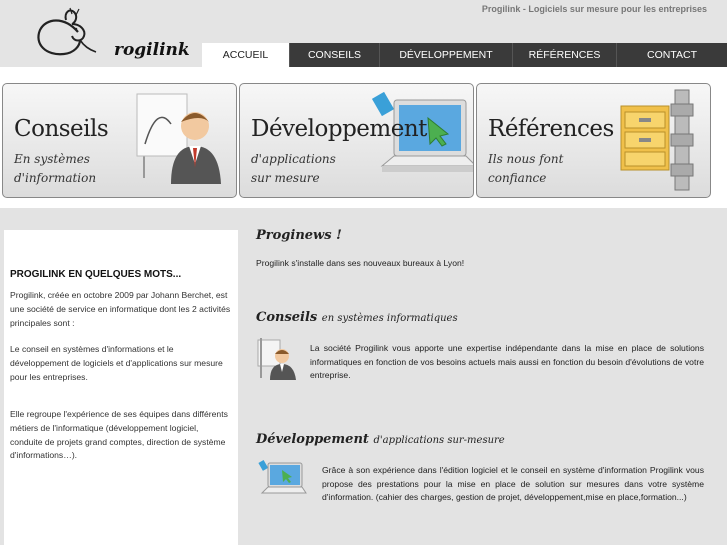 This screenshot has height=545, width=727. What do you see at coordinates (282, 477) in the screenshot?
I see `laptop-icon` at bounding box center [282, 477].